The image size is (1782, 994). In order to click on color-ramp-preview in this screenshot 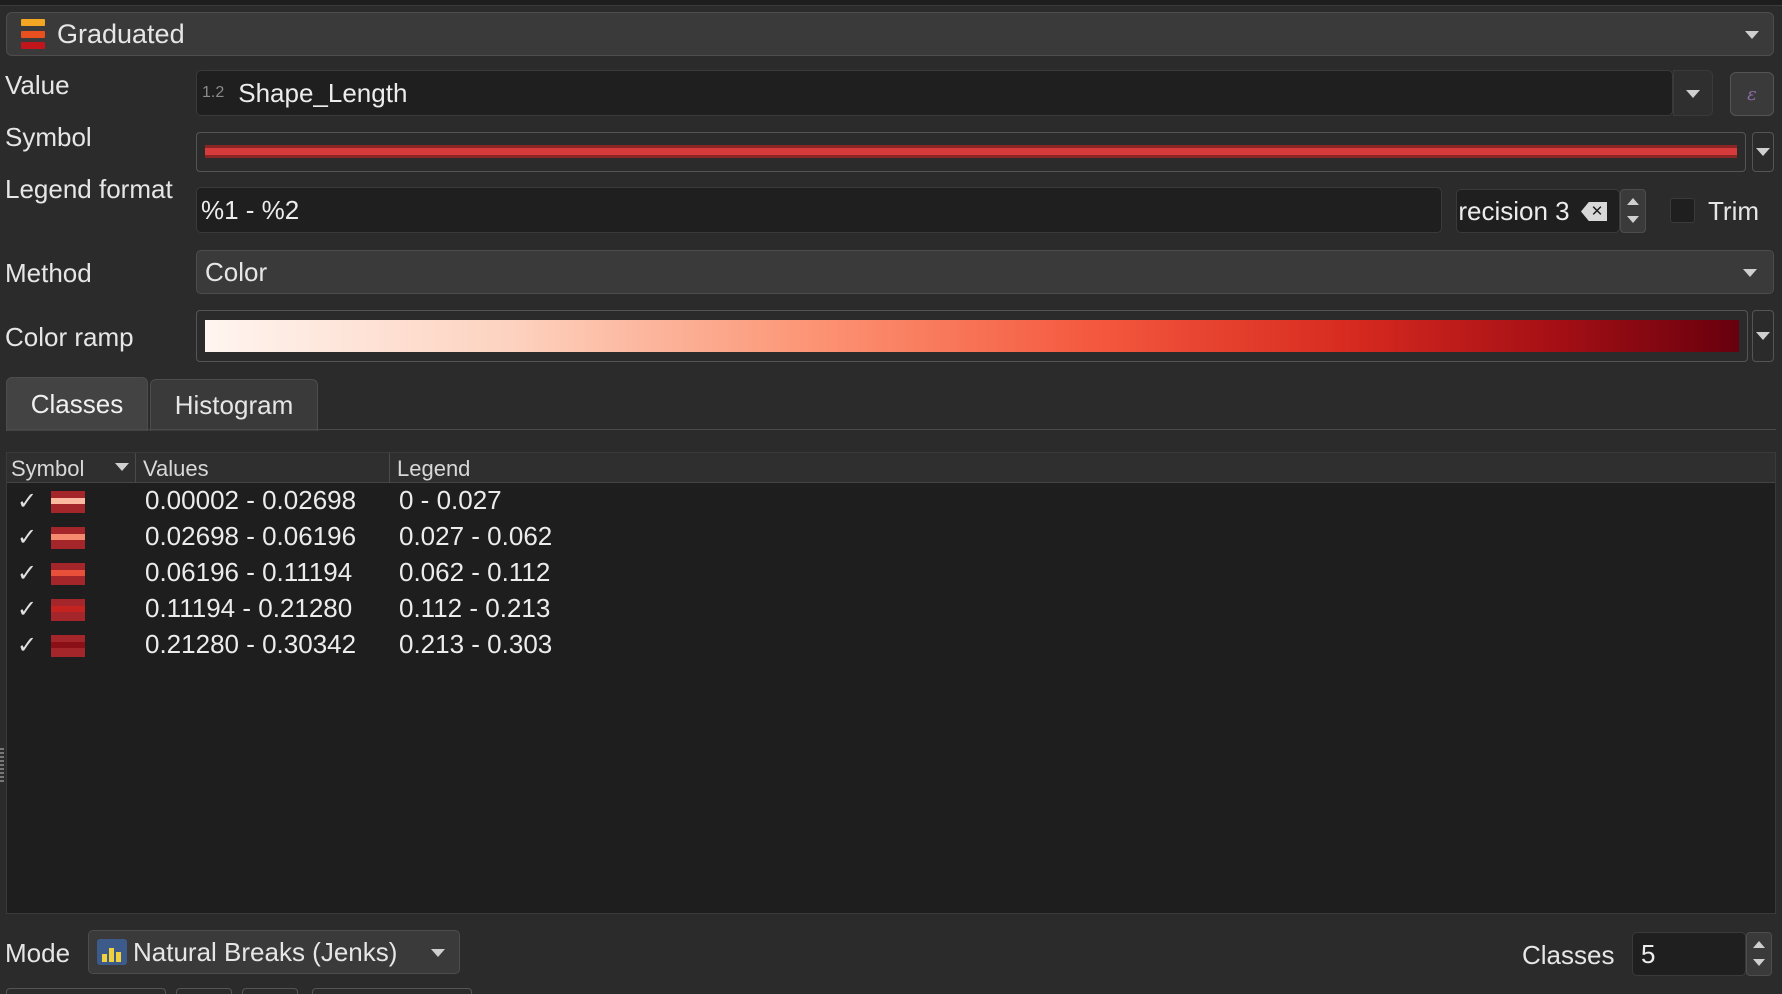, I will do `click(972, 336)`.